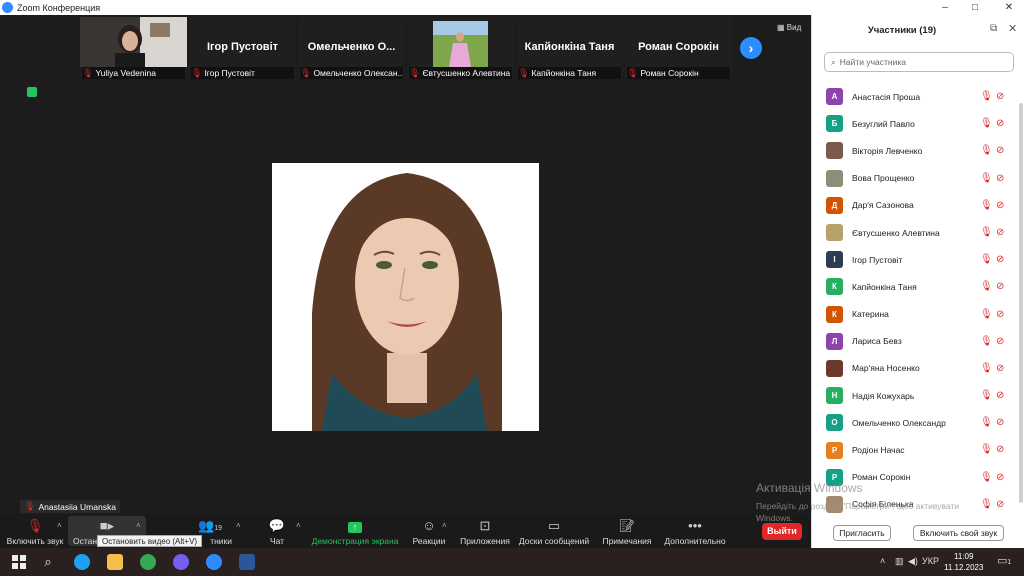 The height and width of the screenshot is (576, 1024). I want to click on participant-row: К Катерина 🎙︎ ⊘, so click(918, 314).